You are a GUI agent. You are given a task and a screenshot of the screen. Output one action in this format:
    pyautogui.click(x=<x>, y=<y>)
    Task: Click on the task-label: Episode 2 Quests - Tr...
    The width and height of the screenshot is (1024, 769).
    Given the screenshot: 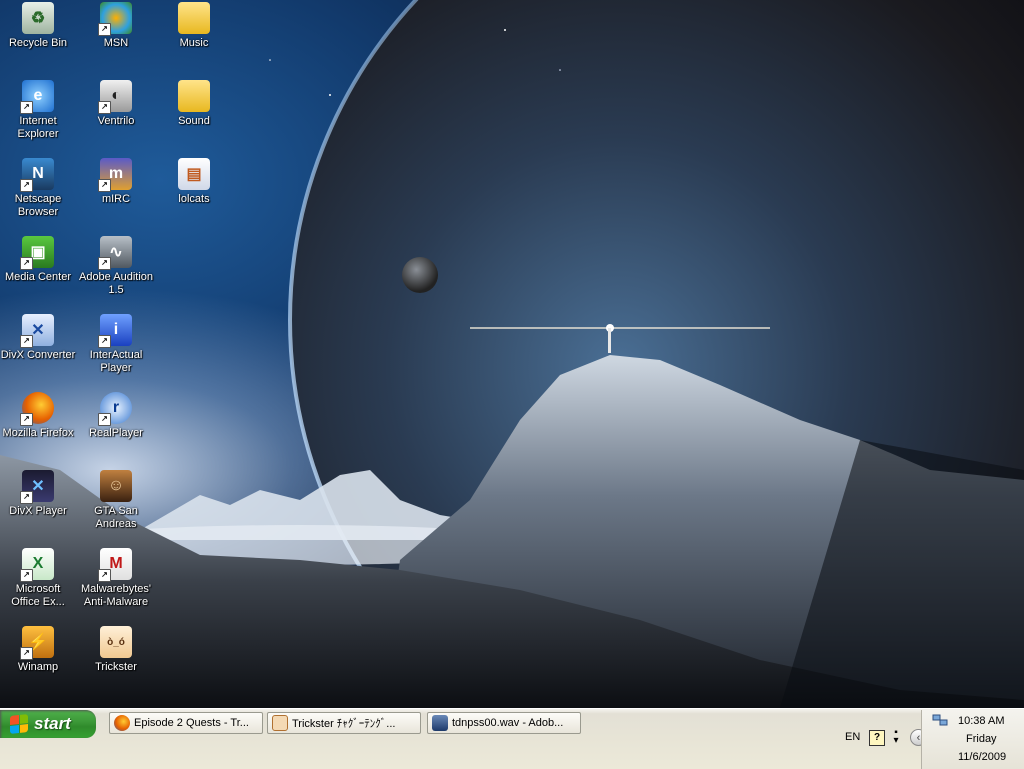 What is the action you would take?
    pyautogui.click(x=191, y=723)
    